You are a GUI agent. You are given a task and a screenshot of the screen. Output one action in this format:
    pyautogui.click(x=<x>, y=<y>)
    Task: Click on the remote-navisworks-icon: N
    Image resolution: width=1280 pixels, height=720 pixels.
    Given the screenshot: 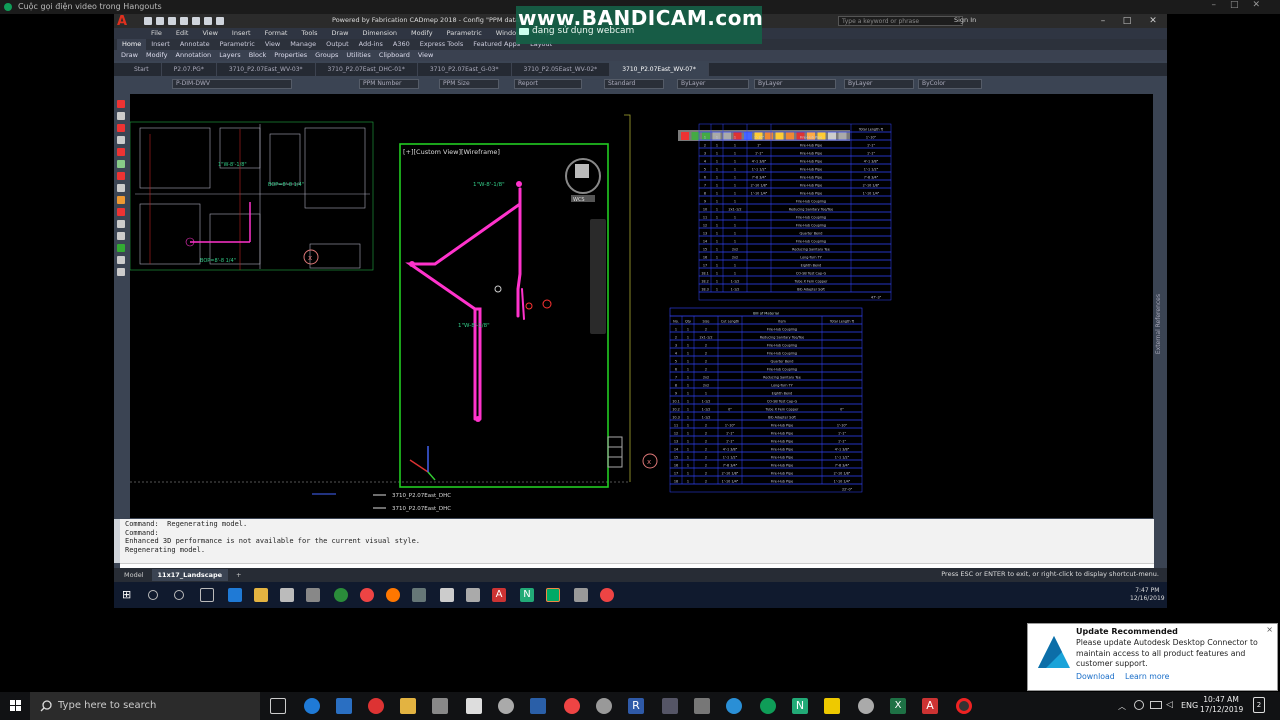 What is the action you would take?
    pyautogui.click(x=527, y=595)
    